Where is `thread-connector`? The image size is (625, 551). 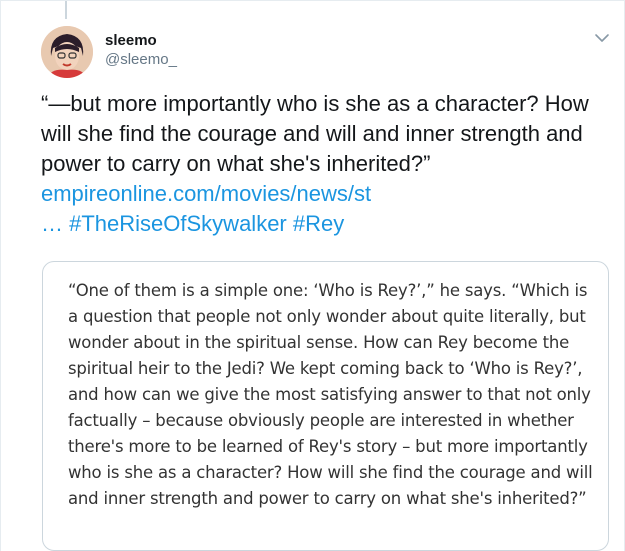 thread-connector is located at coordinates (66, 10).